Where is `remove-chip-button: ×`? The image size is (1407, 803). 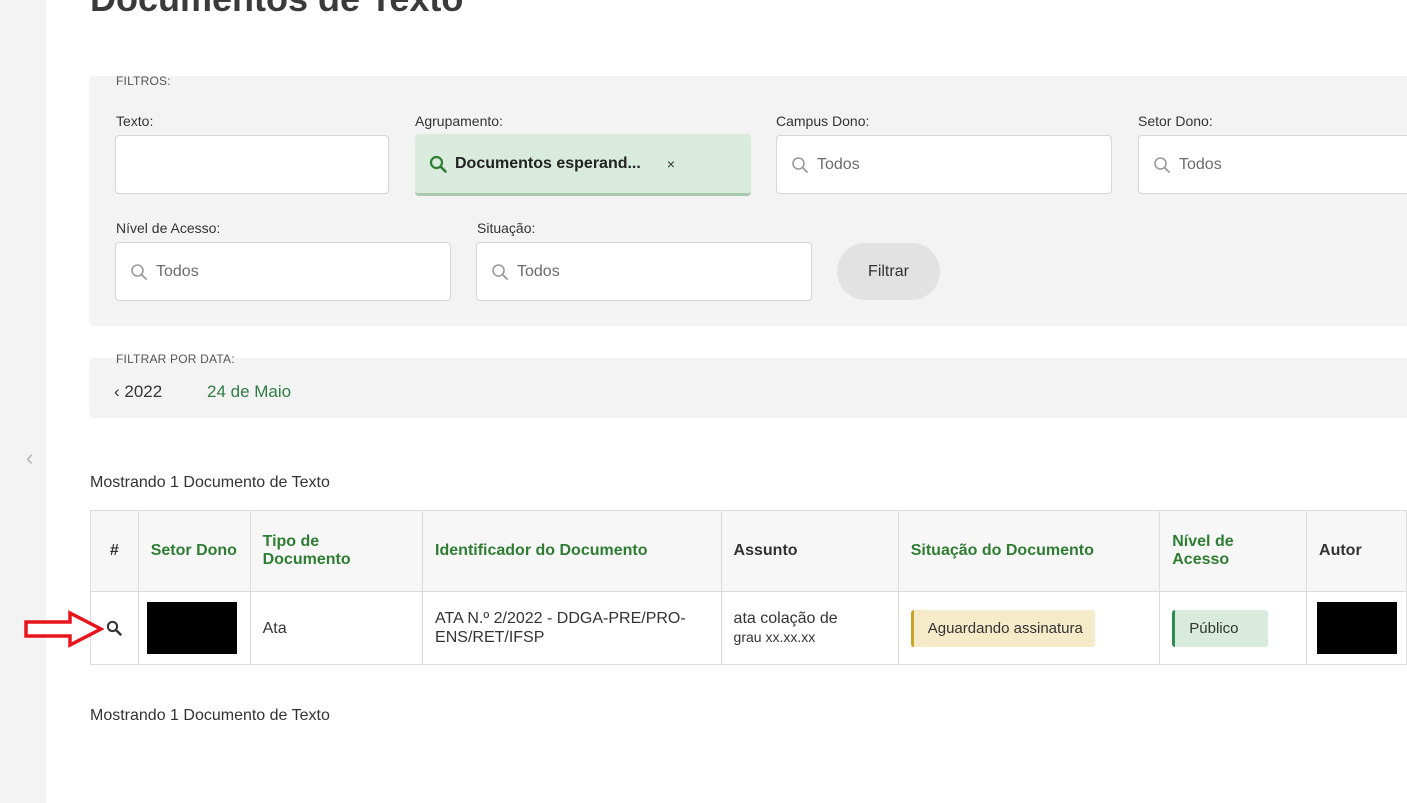 remove-chip-button: × is located at coordinates (671, 164).